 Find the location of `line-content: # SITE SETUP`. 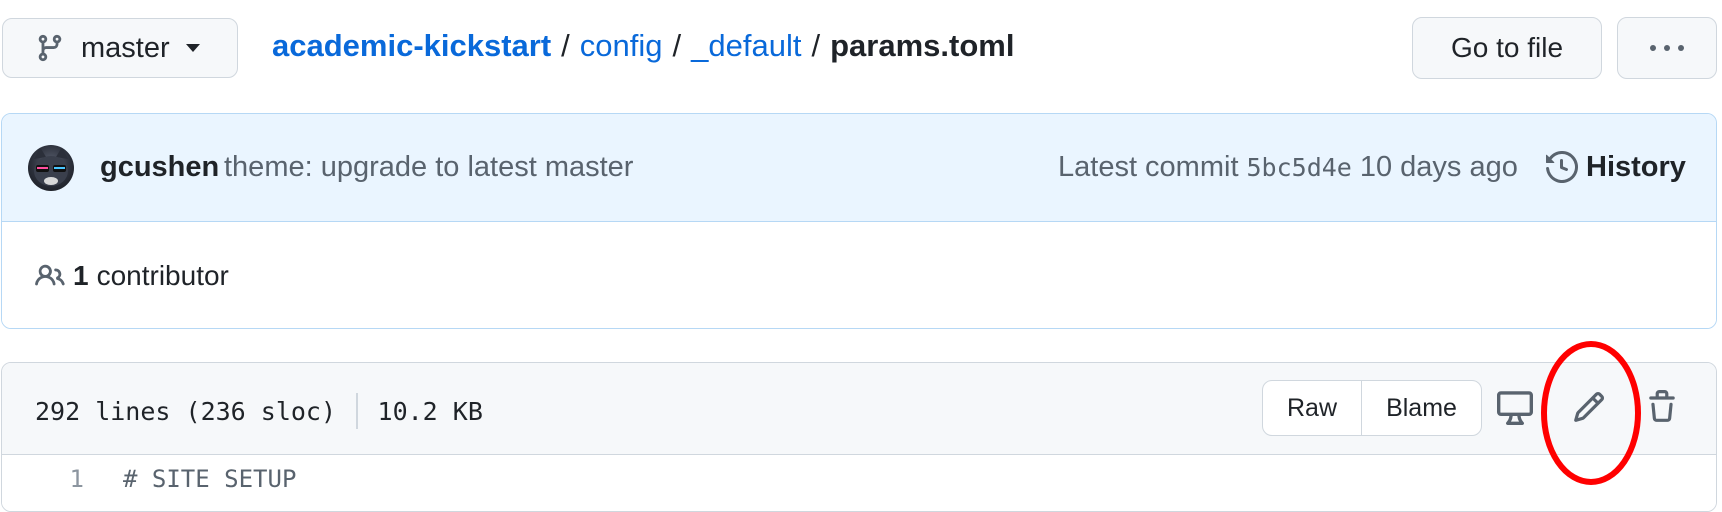

line-content: # SITE SETUP is located at coordinates (210, 479).